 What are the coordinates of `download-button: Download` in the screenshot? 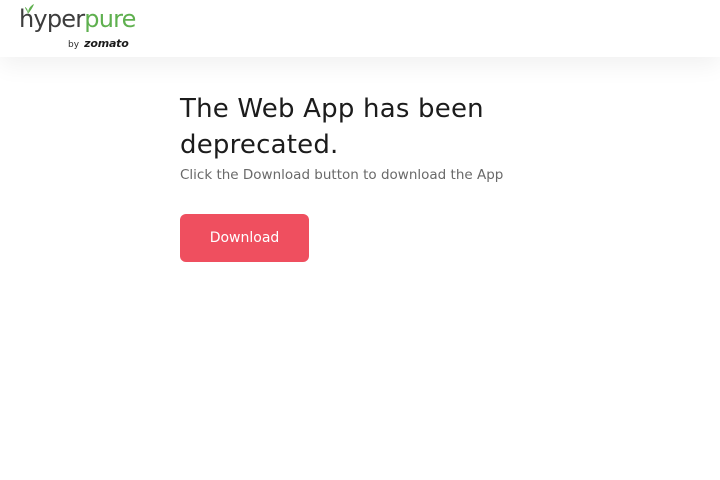 It's located at (244, 238).